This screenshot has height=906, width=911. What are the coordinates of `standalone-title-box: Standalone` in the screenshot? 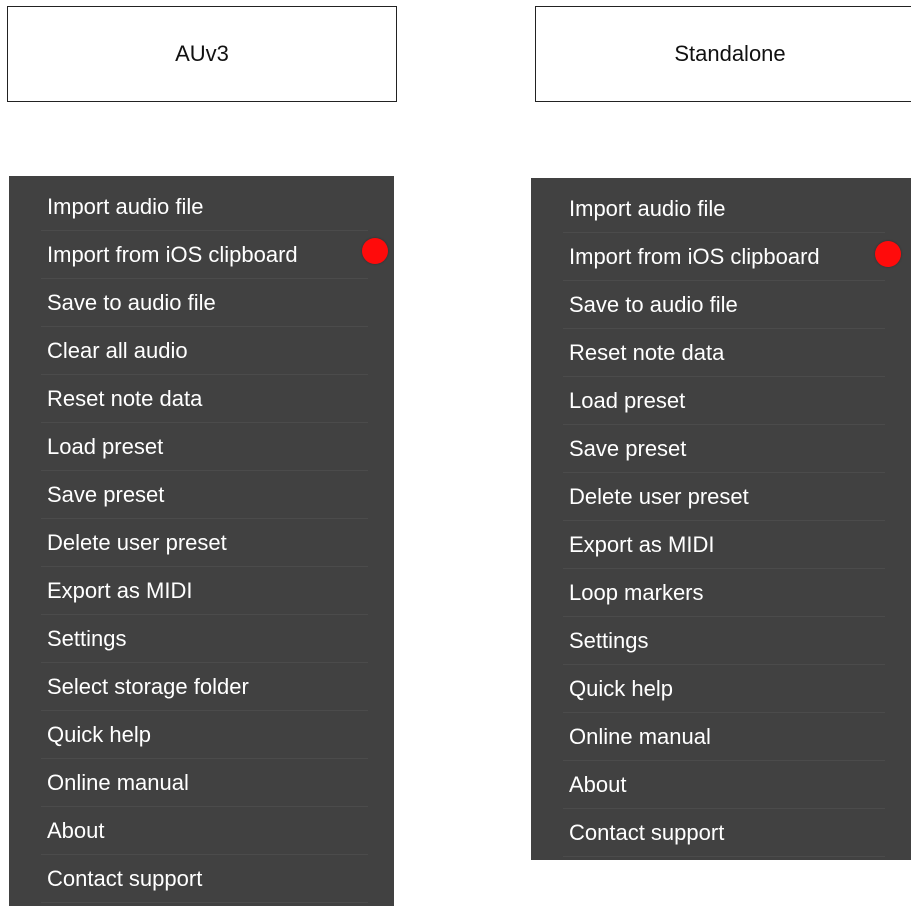 It's located at (723, 54).